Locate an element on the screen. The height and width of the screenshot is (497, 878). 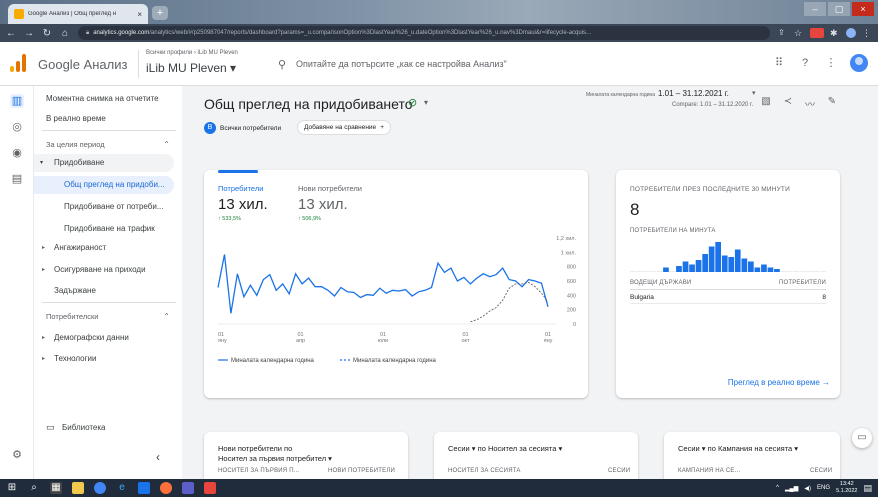
expand-engagement-icon: ▸ is located at coordinates (43, 247).